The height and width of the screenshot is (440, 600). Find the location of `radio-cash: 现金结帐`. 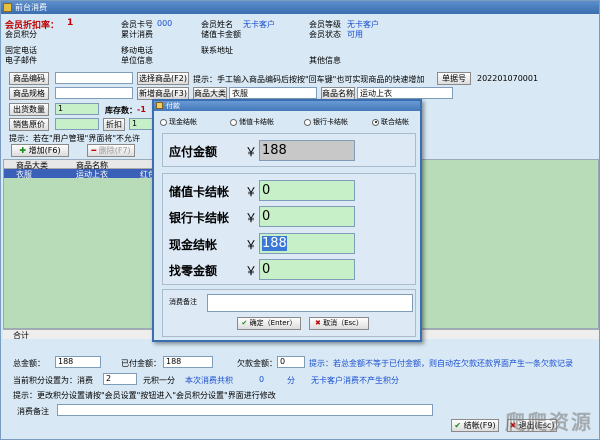

radio-cash: 现金结帐 is located at coordinates (178, 122).